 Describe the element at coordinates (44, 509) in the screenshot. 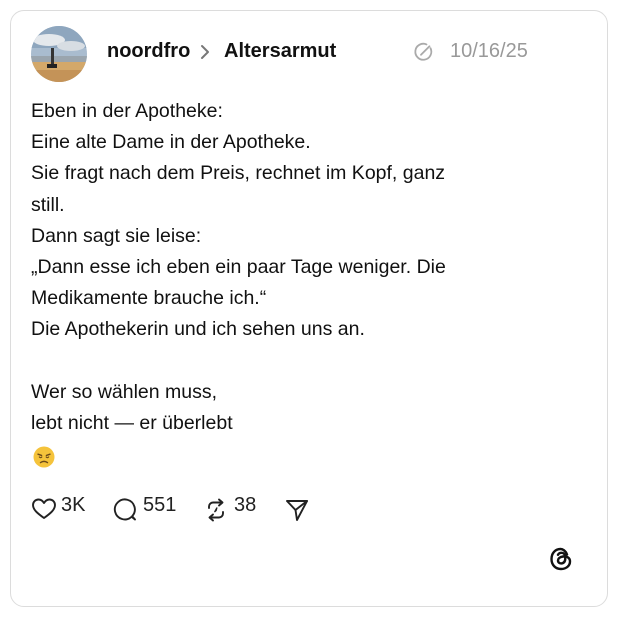

I see `heart-icon` at that location.